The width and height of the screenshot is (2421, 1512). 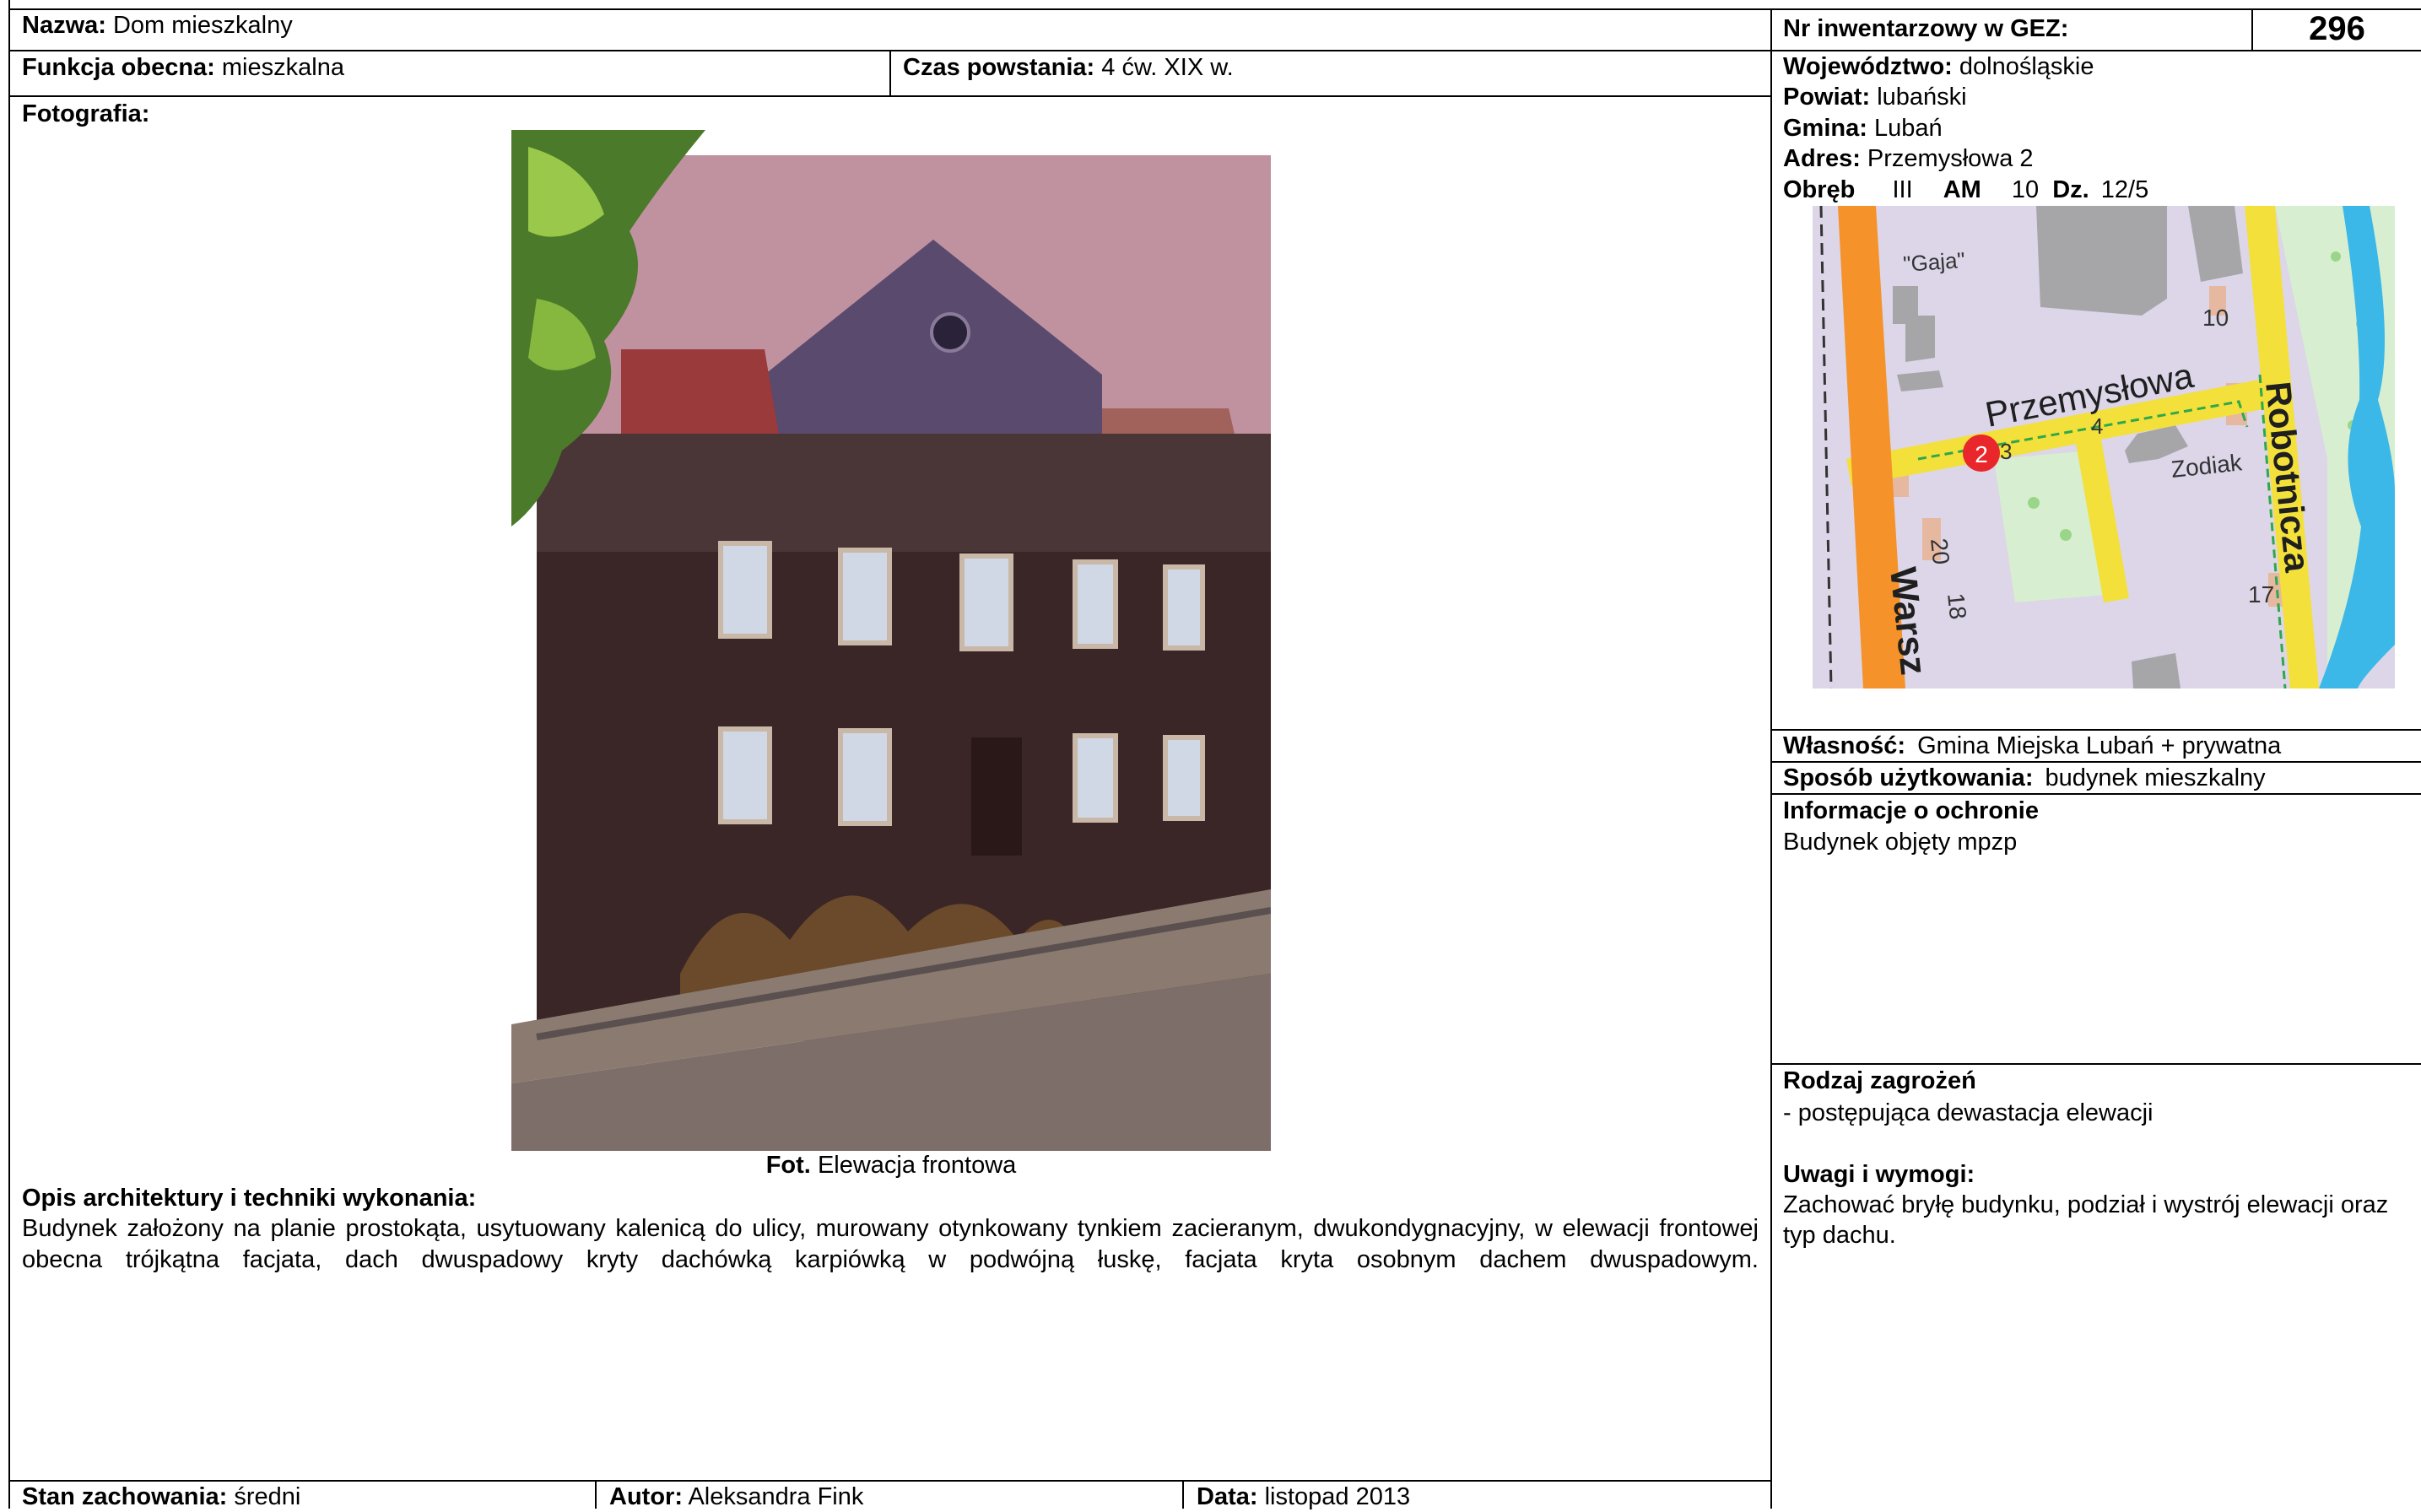 What do you see at coordinates (2096, 1064) in the screenshot?
I see `threats-top` at bounding box center [2096, 1064].